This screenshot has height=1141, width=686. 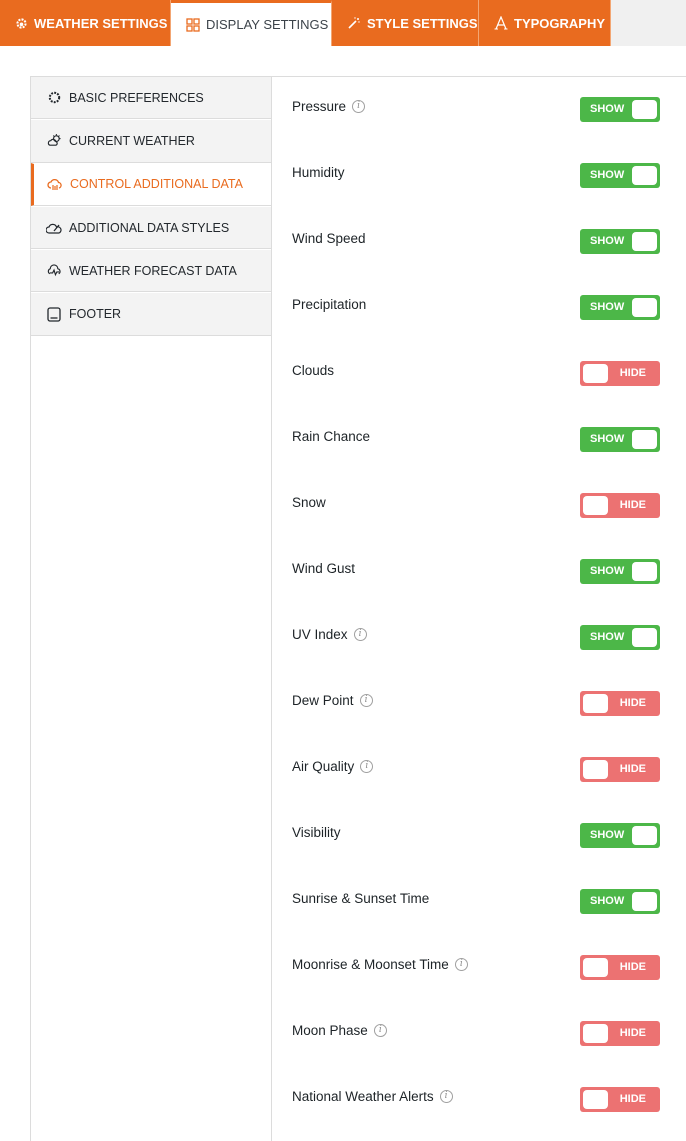 I want to click on setting-label: Wind Gust, so click(x=323, y=568).